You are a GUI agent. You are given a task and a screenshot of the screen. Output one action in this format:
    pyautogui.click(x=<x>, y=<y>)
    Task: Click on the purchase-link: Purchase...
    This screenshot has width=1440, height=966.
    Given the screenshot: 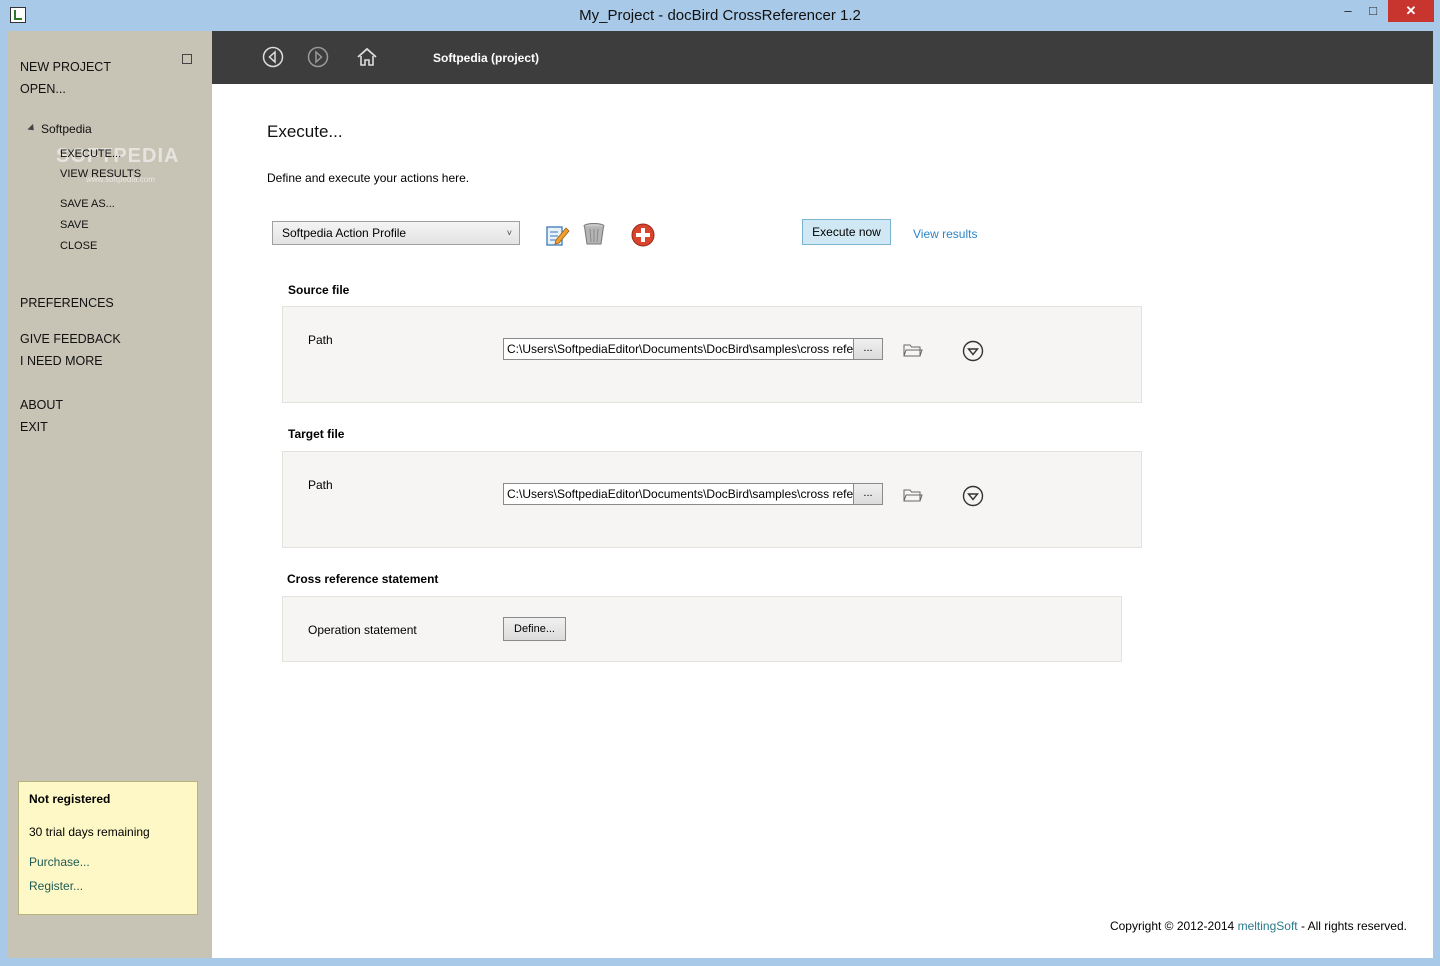 What is the action you would take?
    pyautogui.click(x=59, y=862)
    